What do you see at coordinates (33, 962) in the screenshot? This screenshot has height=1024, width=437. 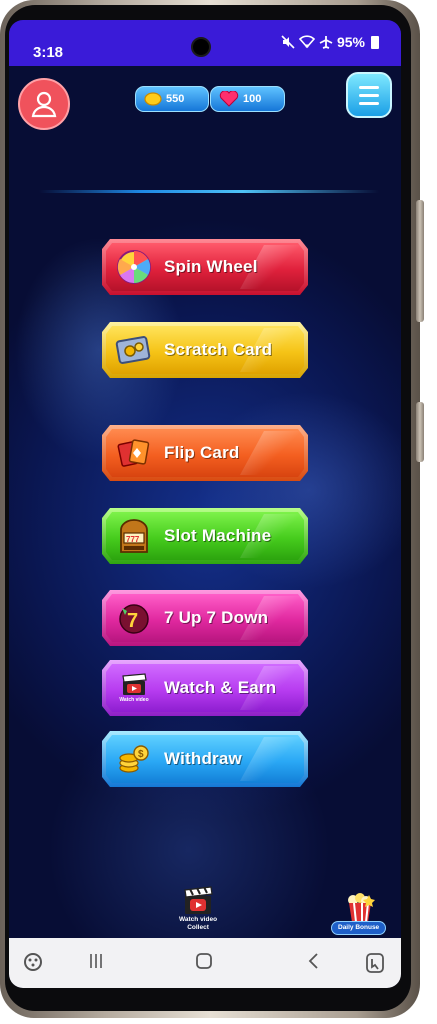 I see `game-launcher-icon` at bounding box center [33, 962].